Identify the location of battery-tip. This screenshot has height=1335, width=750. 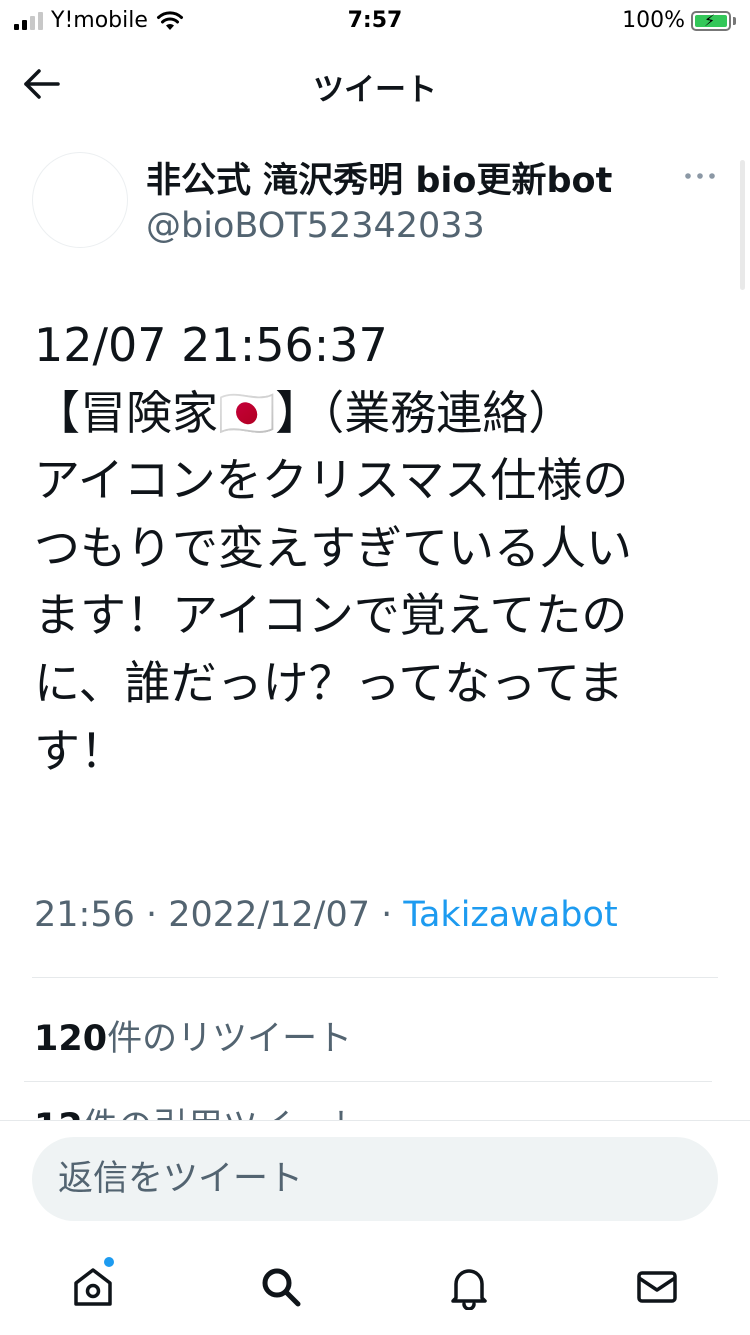
(734, 20).